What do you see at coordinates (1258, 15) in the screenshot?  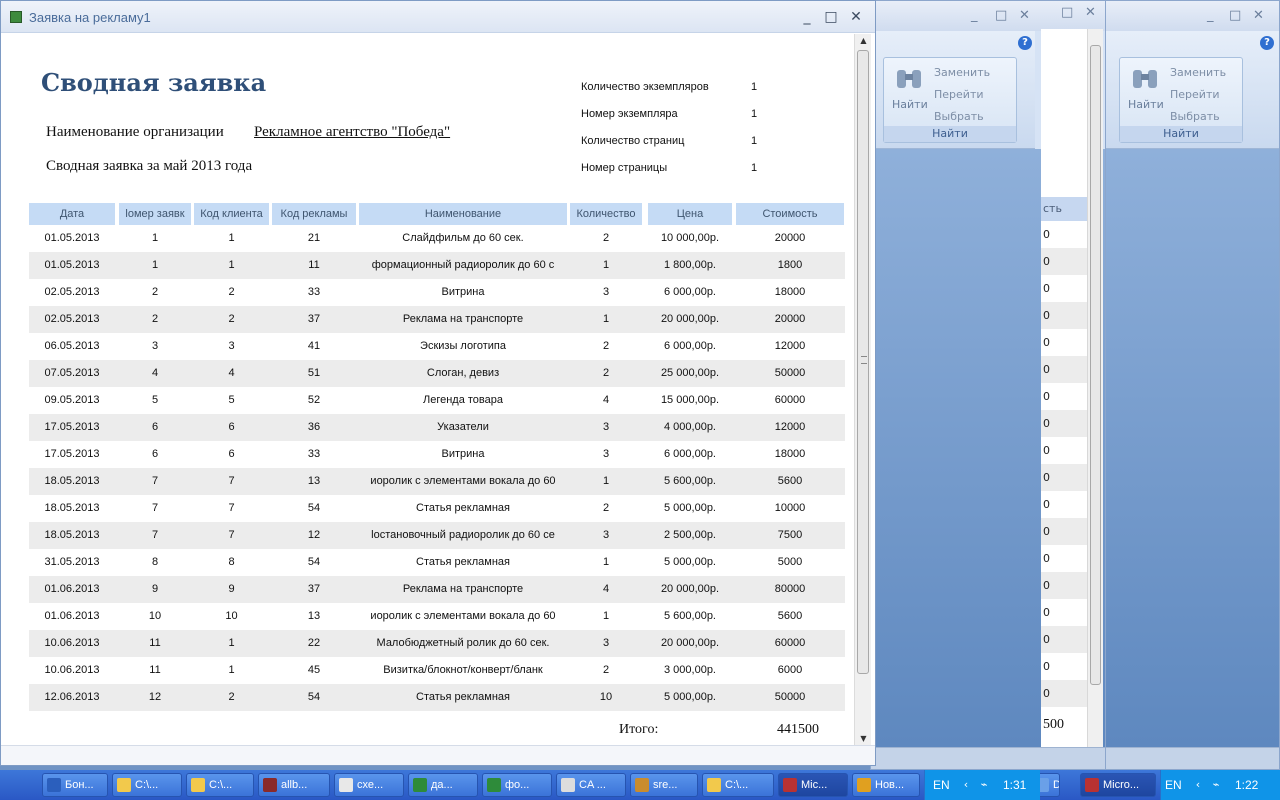 I see `bg2-close-button: ✕` at bounding box center [1258, 15].